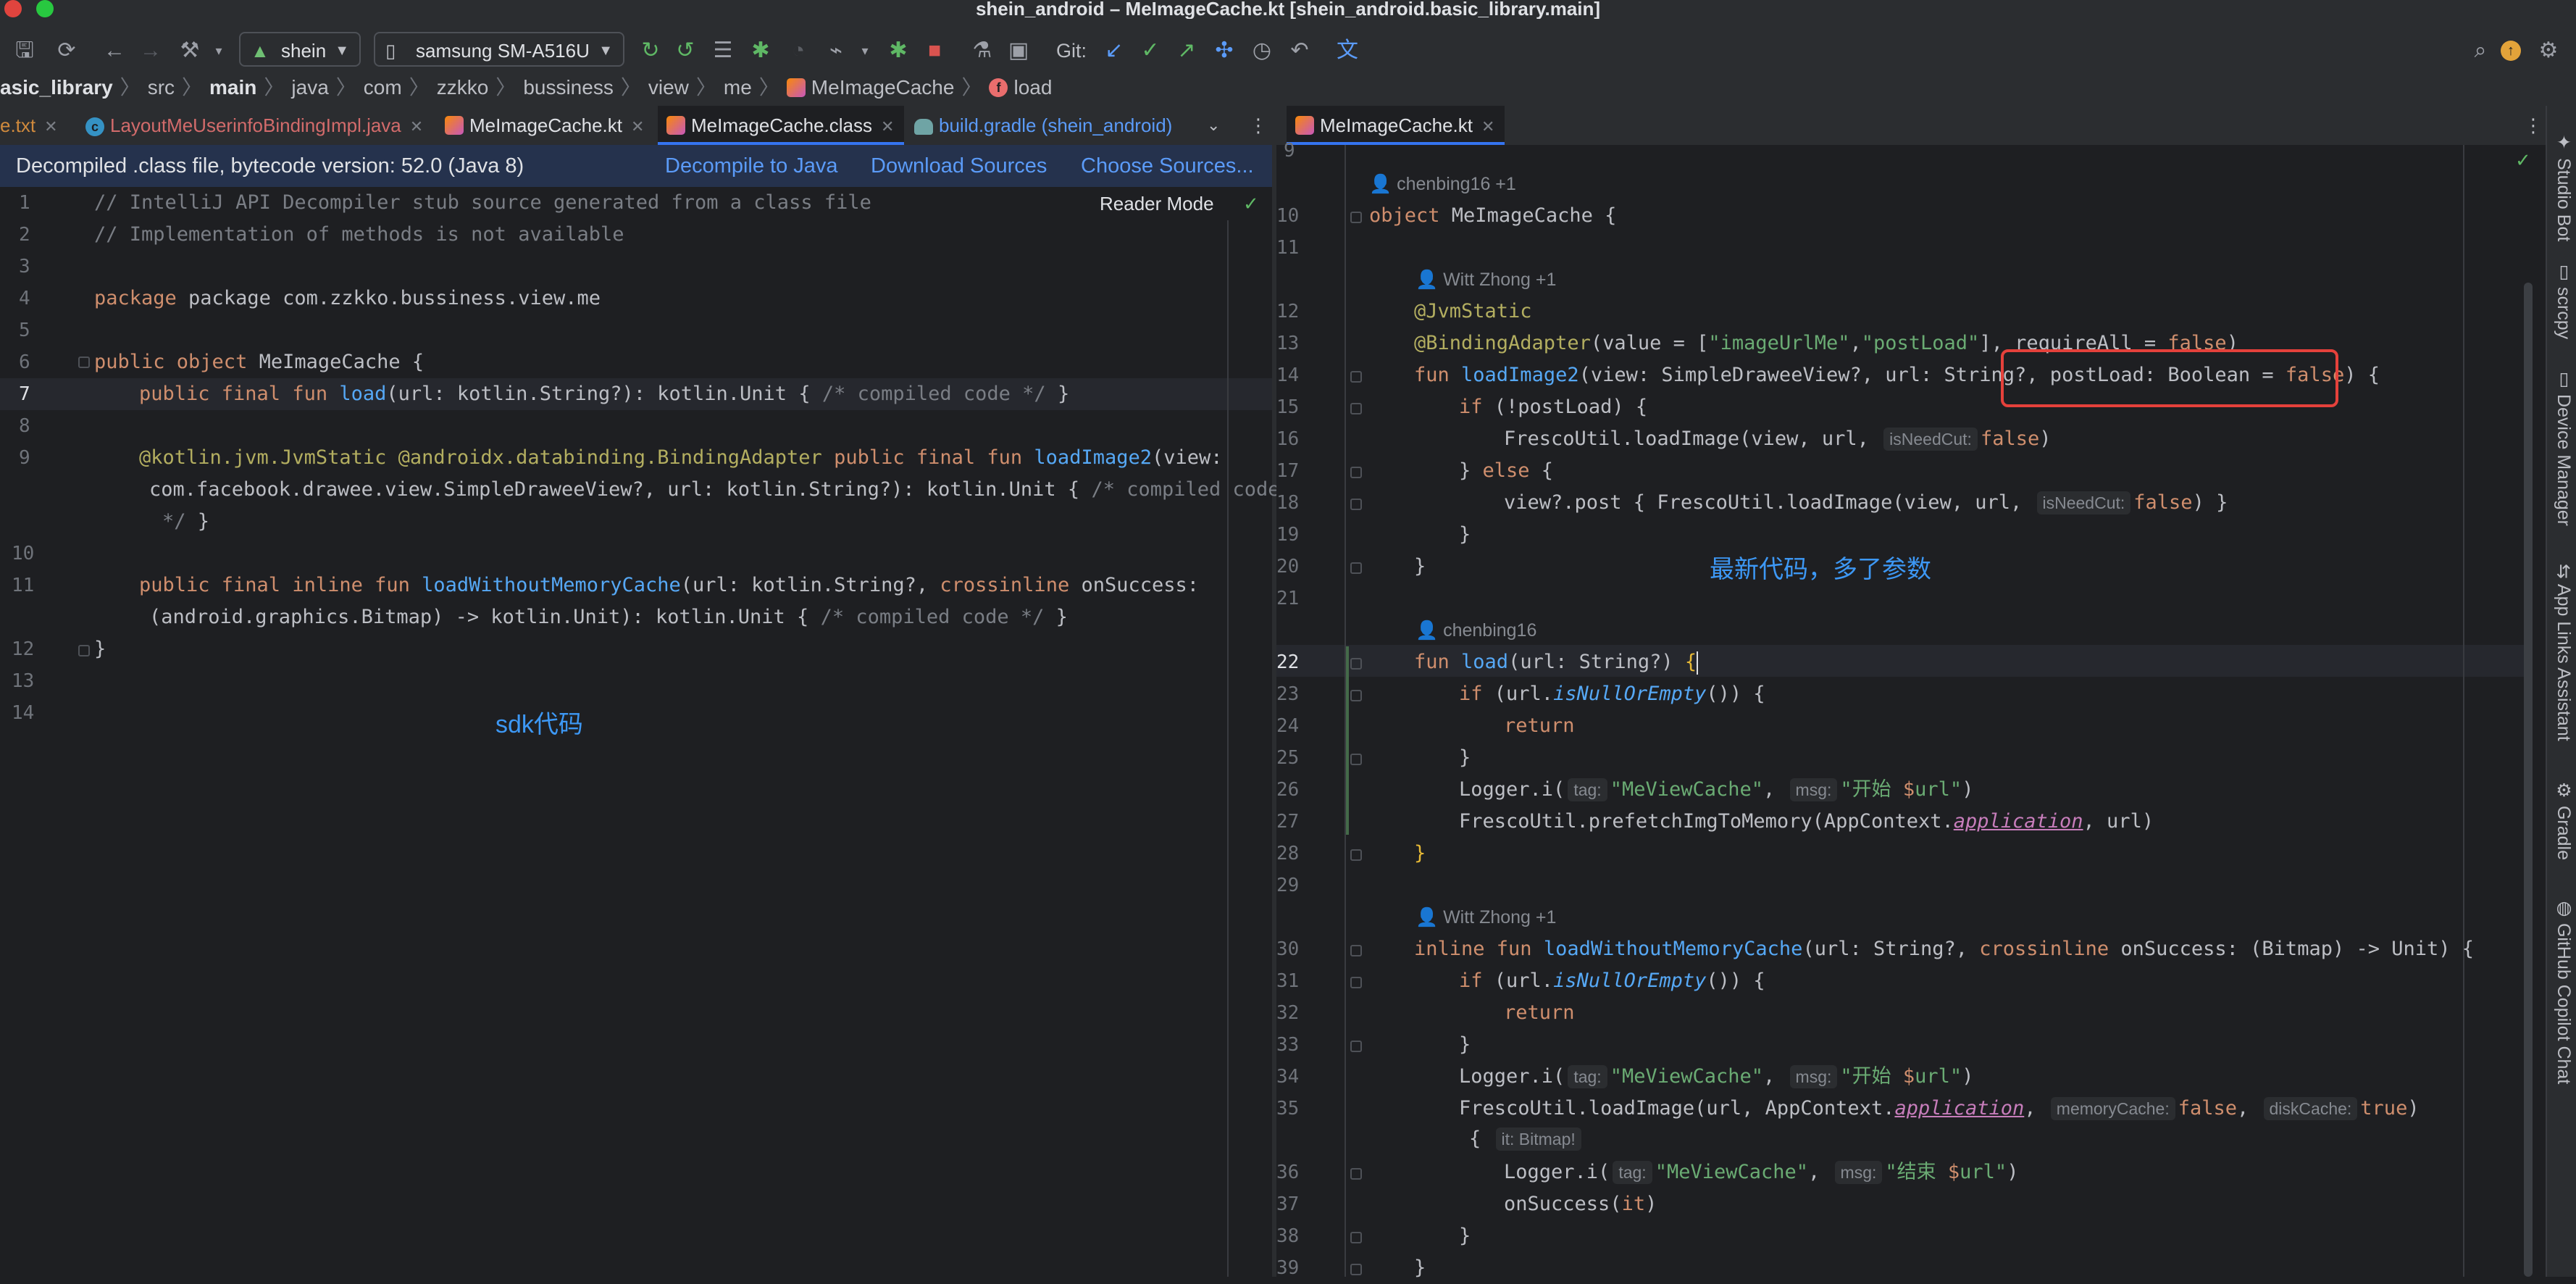 The image size is (2576, 1284). Describe the element at coordinates (751, 166) in the screenshot. I see `decompile-to-java-link: Decompile to Java` at that location.